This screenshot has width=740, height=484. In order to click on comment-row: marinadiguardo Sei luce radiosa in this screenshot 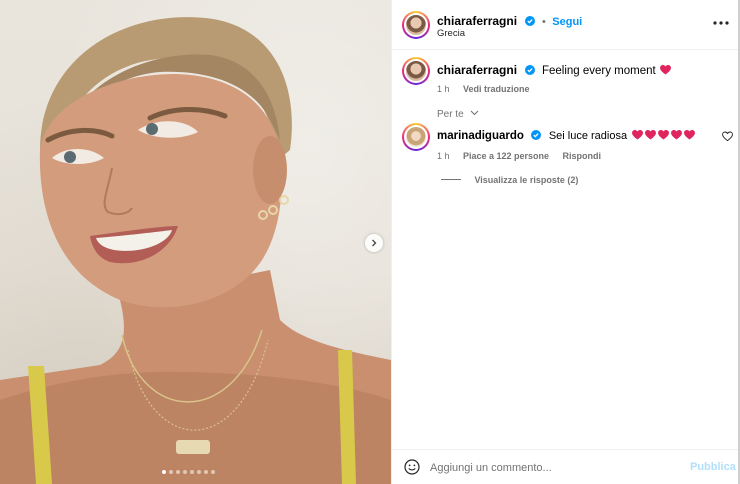, I will do `click(566, 135)`.